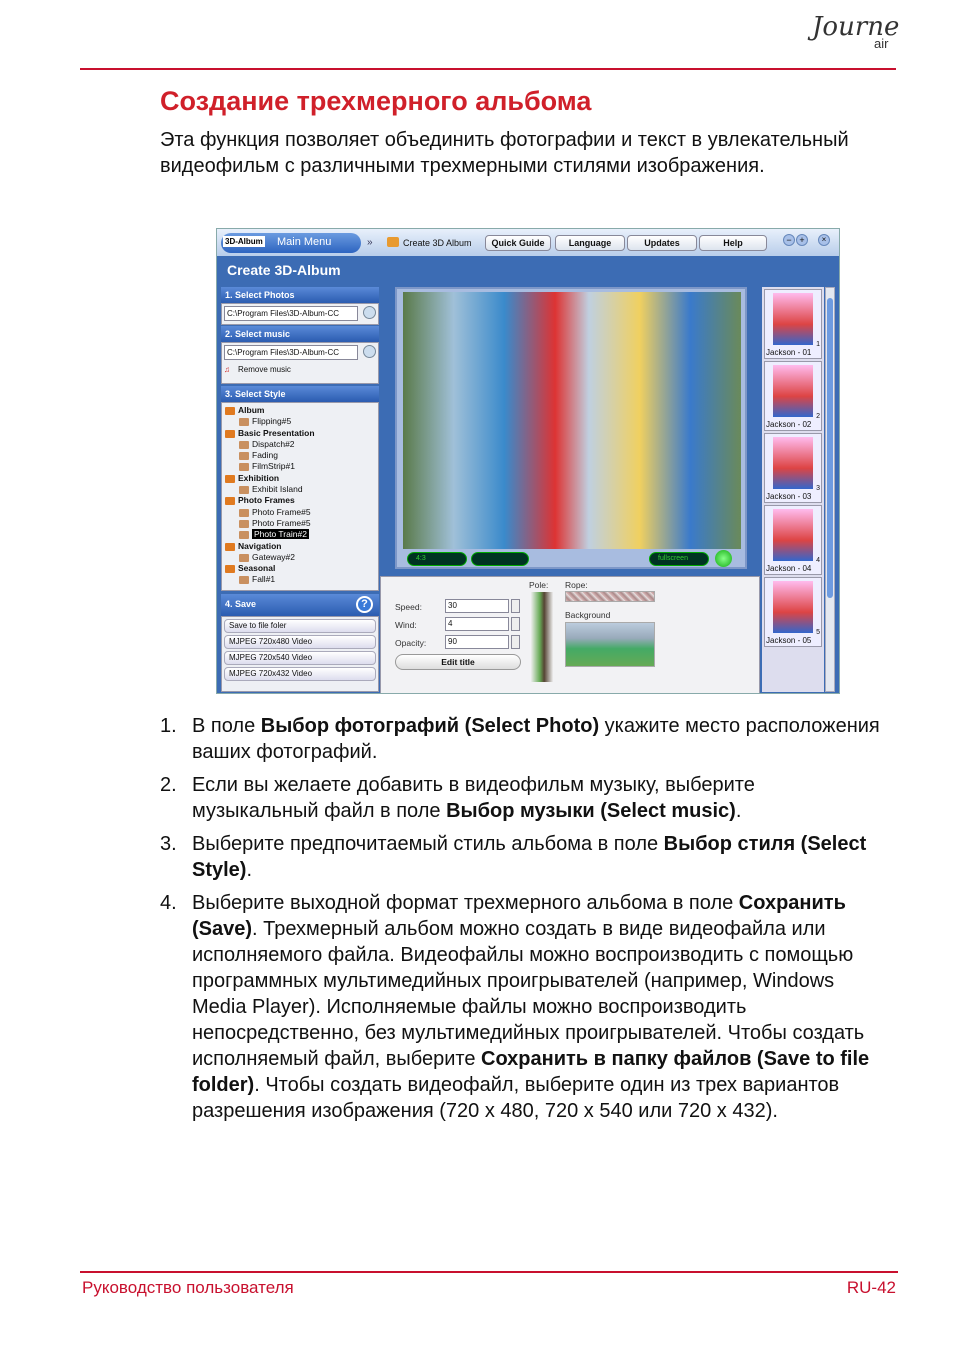  What do you see at coordinates (265, 455) in the screenshot?
I see `style-label: Fading` at bounding box center [265, 455].